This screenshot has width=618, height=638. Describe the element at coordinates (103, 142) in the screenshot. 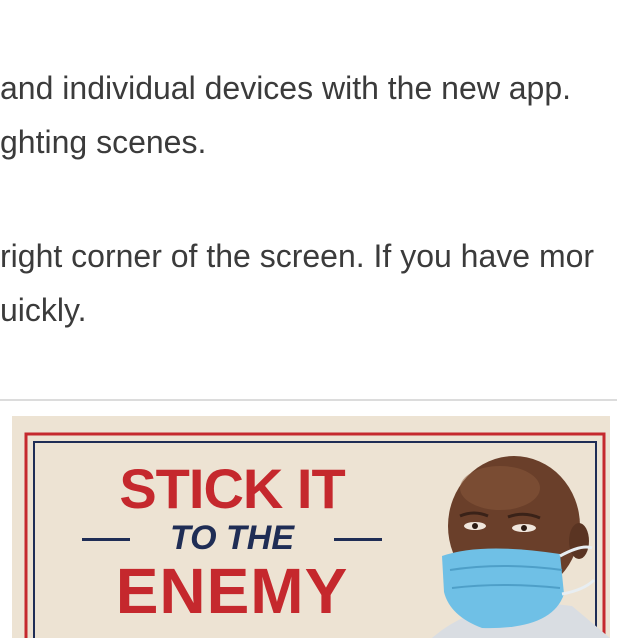

I see `article-text-line: ghting scenes.` at that location.